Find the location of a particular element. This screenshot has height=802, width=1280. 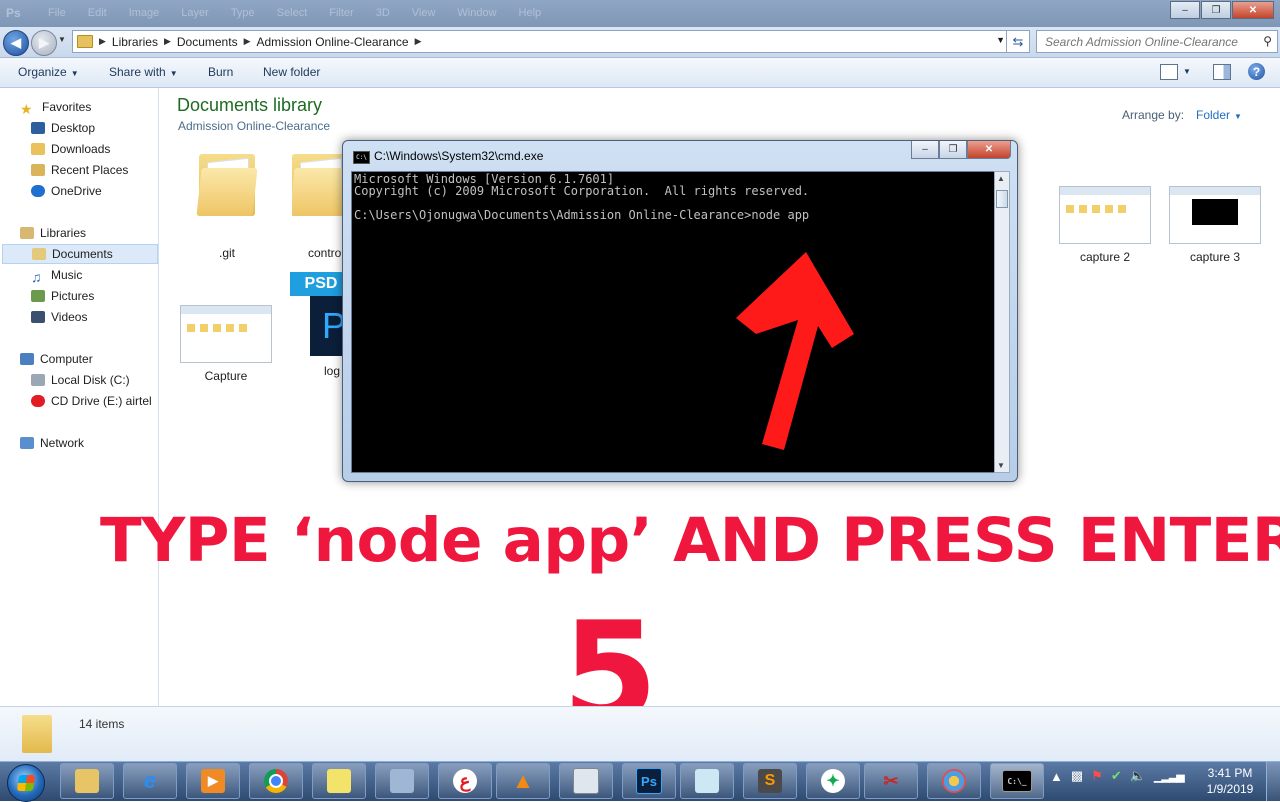

close-button: ✕ is located at coordinates (1253, 10).